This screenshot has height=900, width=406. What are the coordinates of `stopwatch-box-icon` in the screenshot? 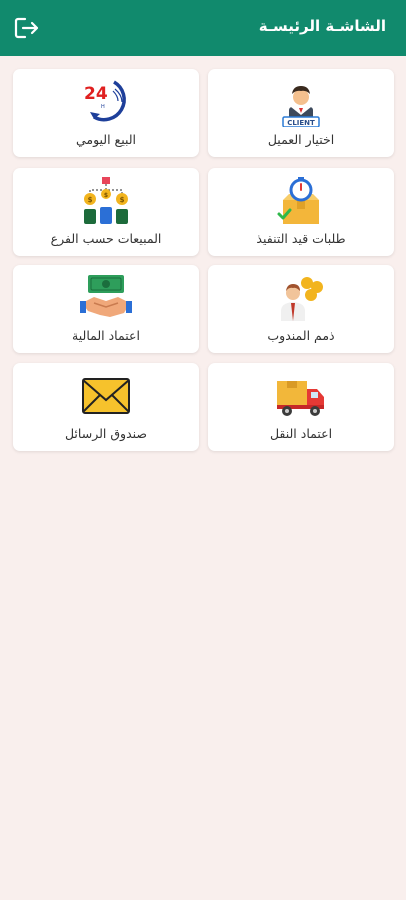 It's located at (298, 200).